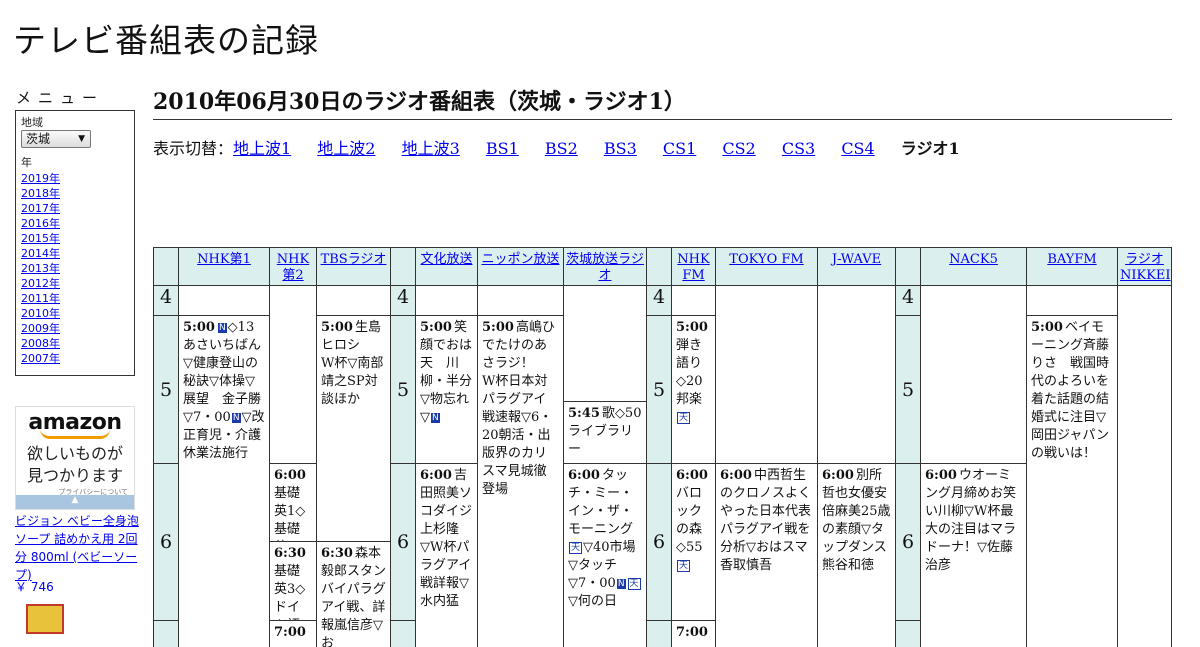  Describe the element at coordinates (856, 259) in the screenshot. I see `channel-link-jwave: J-WAVE` at that location.